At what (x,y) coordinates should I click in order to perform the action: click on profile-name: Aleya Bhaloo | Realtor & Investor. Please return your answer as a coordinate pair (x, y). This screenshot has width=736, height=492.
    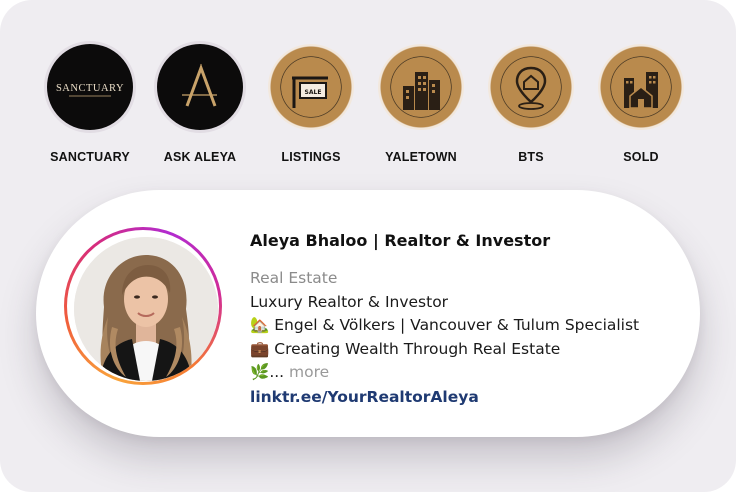
    Looking at the image, I should click on (400, 240).